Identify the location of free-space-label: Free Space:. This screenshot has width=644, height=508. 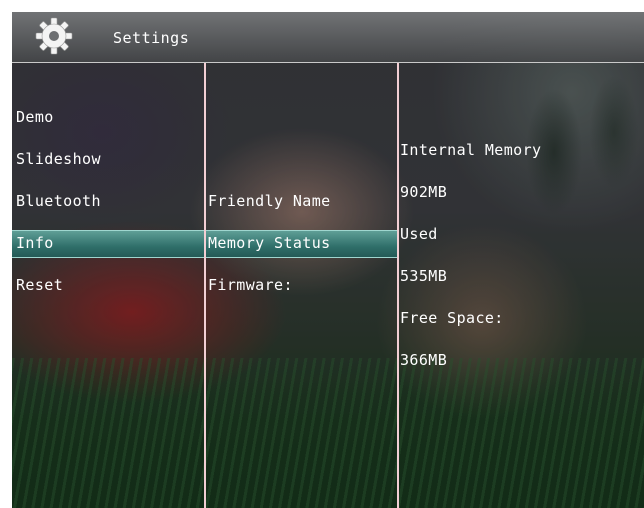
(452, 318).